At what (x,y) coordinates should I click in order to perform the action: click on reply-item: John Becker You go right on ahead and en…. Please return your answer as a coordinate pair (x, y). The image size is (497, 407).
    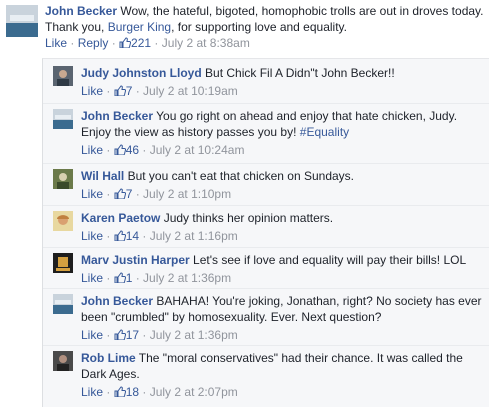
    Looking at the image, I should click on (268, 133).